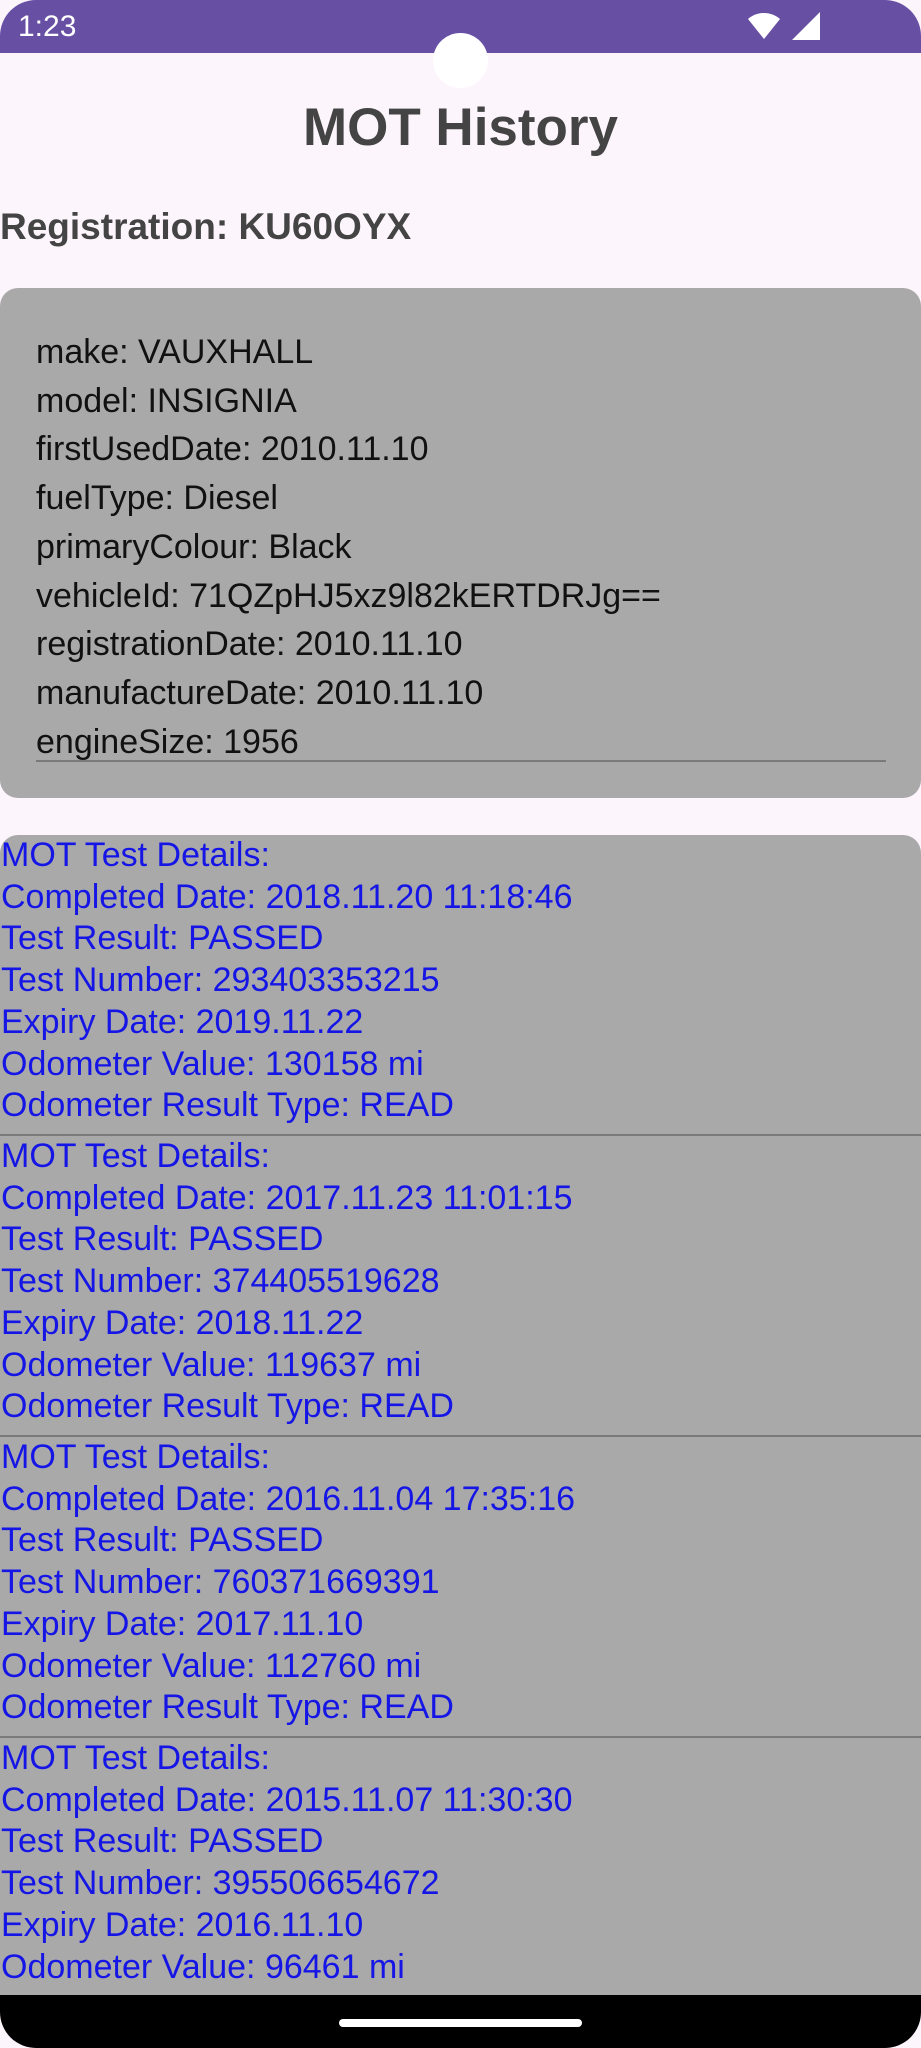 This screenshot has height=2048, width=921. What do you see at coordinates (806, 26) in the screenshot?
I see `signal-icon` at bounding box center [806, 26].